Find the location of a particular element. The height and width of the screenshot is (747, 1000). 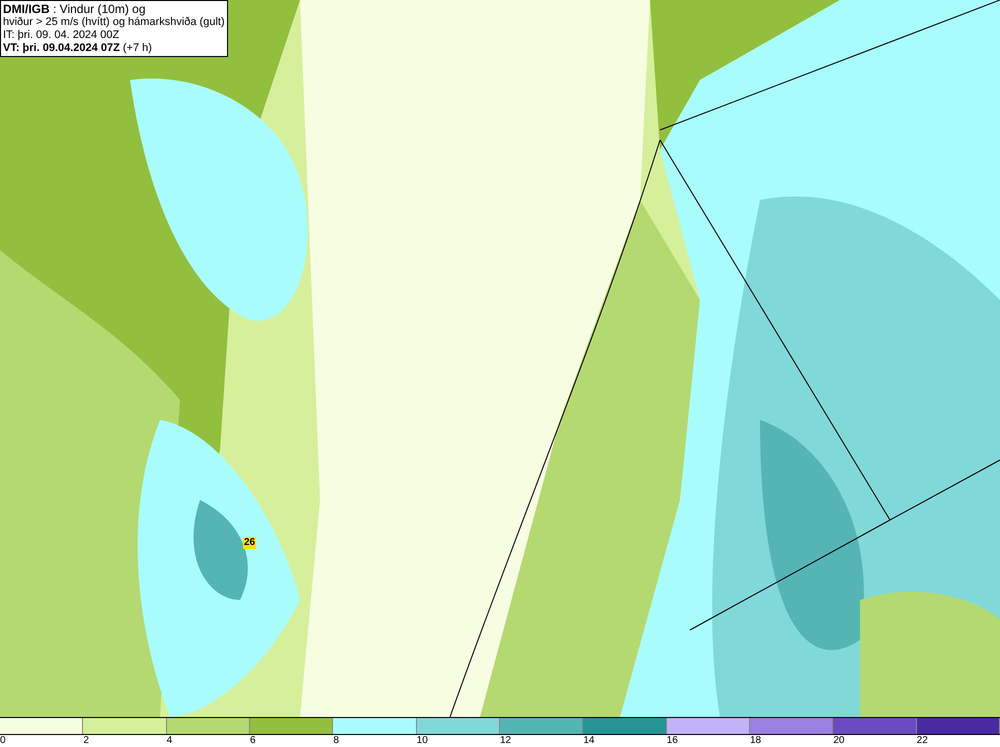

legend-label: 2 is located at coordinates (86, 741).